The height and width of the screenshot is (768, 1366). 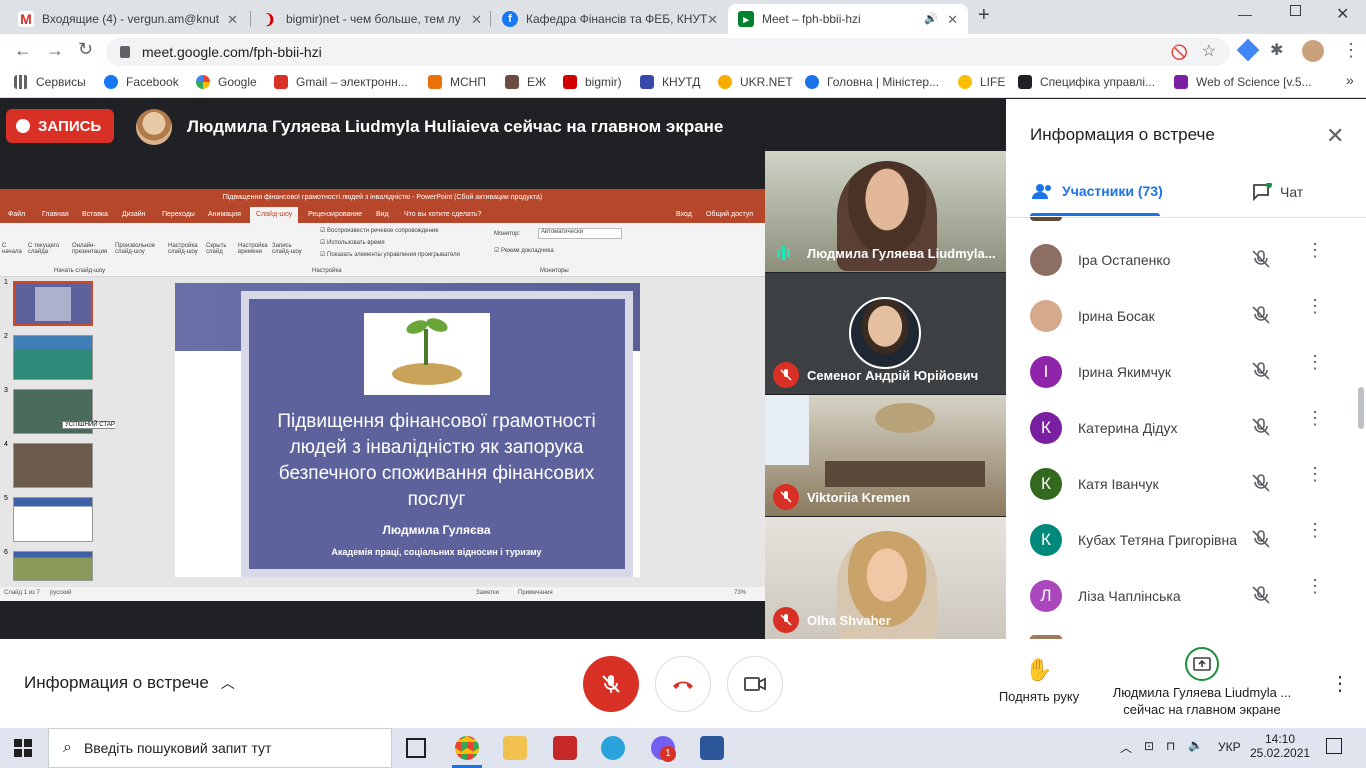 What do you see at coordinates (1280, 746) in the screenshot?
I see `clock: 14:10 25.02.2021` at bounding box center [1280, 746].